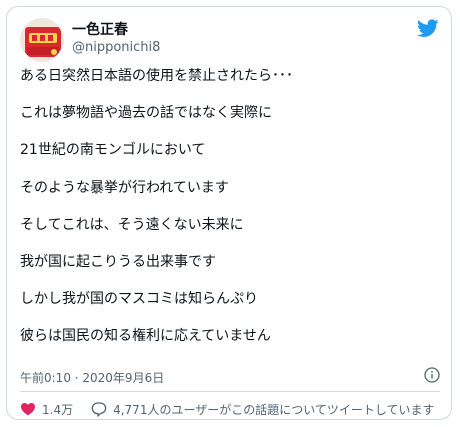 The height and width of the screenshot is (427, 460). I want to click on info-icon, so click(432, 375).